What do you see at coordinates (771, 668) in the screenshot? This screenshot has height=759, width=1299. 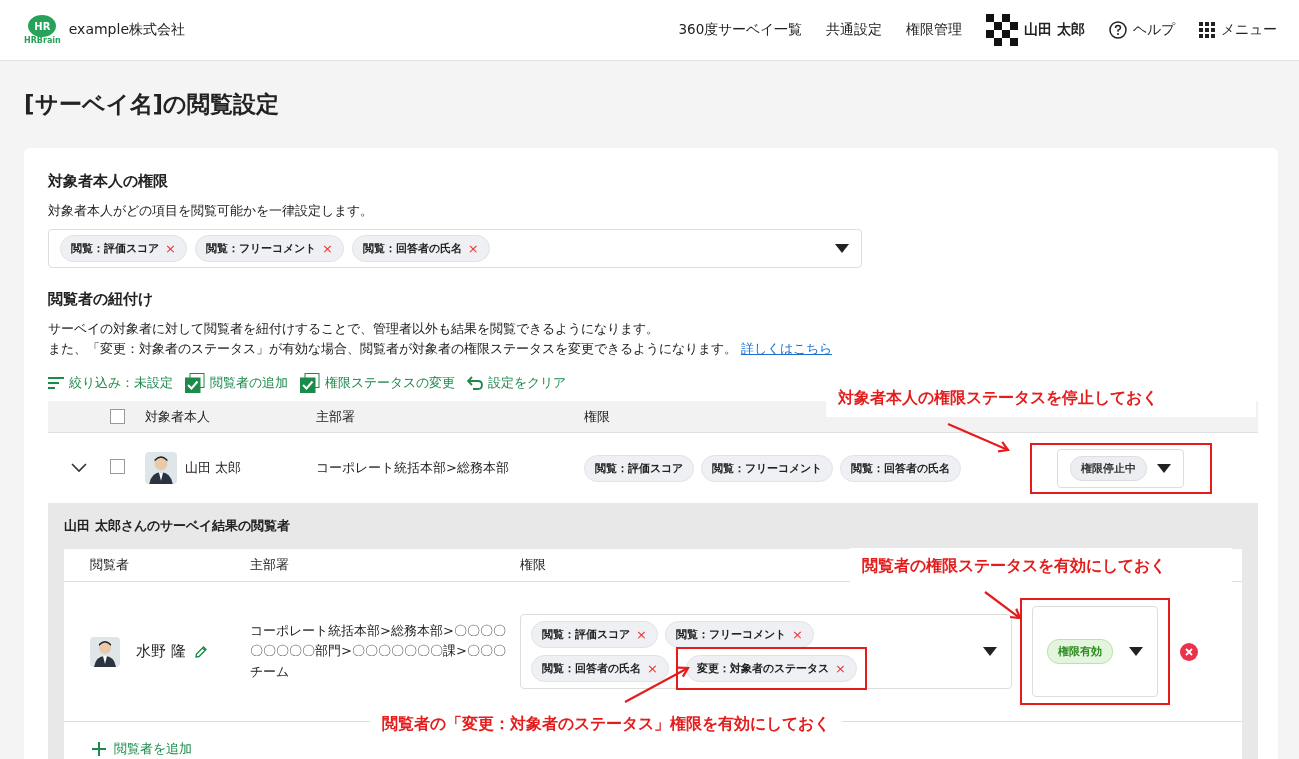 I see `permission-tag: 変更：対象者のステータス ×` at bounding box center [771, 668].